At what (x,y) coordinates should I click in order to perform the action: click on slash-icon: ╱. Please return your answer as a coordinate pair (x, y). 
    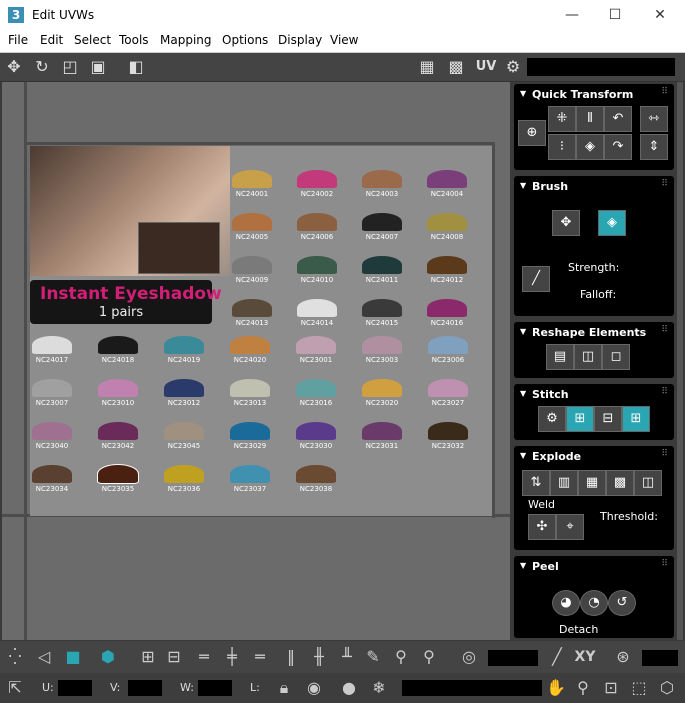
    Looking at the image, I should click on (557, 657).